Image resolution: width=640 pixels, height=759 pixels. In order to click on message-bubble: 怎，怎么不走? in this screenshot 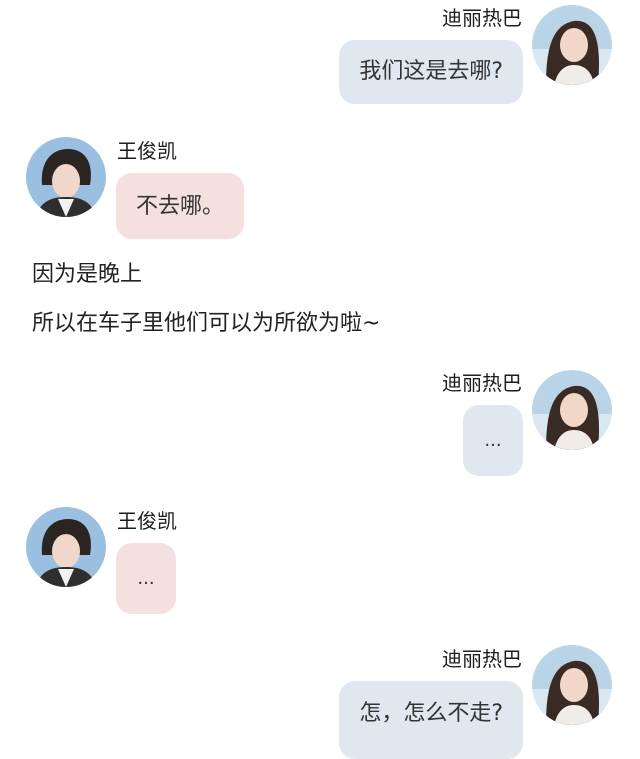, I will do `click(431, 720)`.